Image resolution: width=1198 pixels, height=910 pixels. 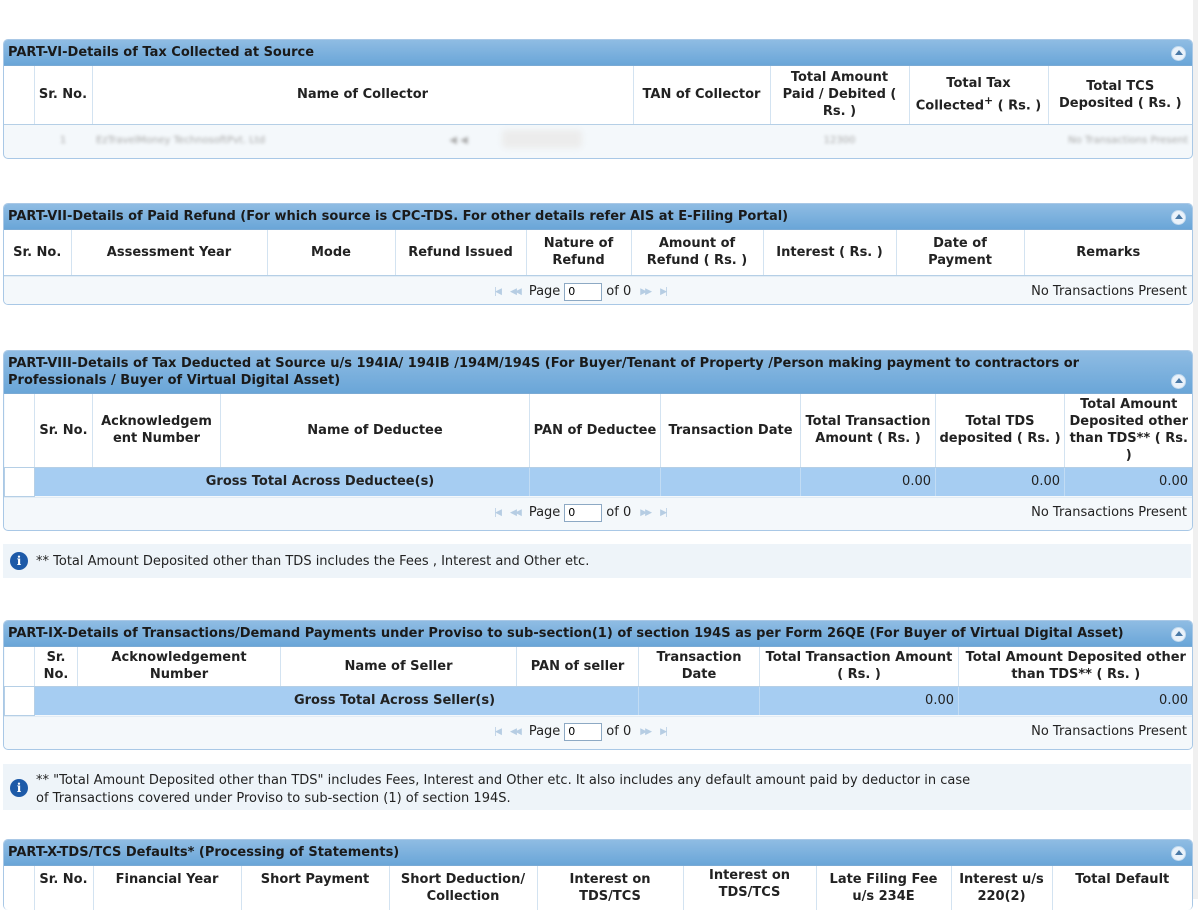 I want to click on col-amount-of-refund: Amount of Refund ( Rs. ), so click(x=697, y=253).